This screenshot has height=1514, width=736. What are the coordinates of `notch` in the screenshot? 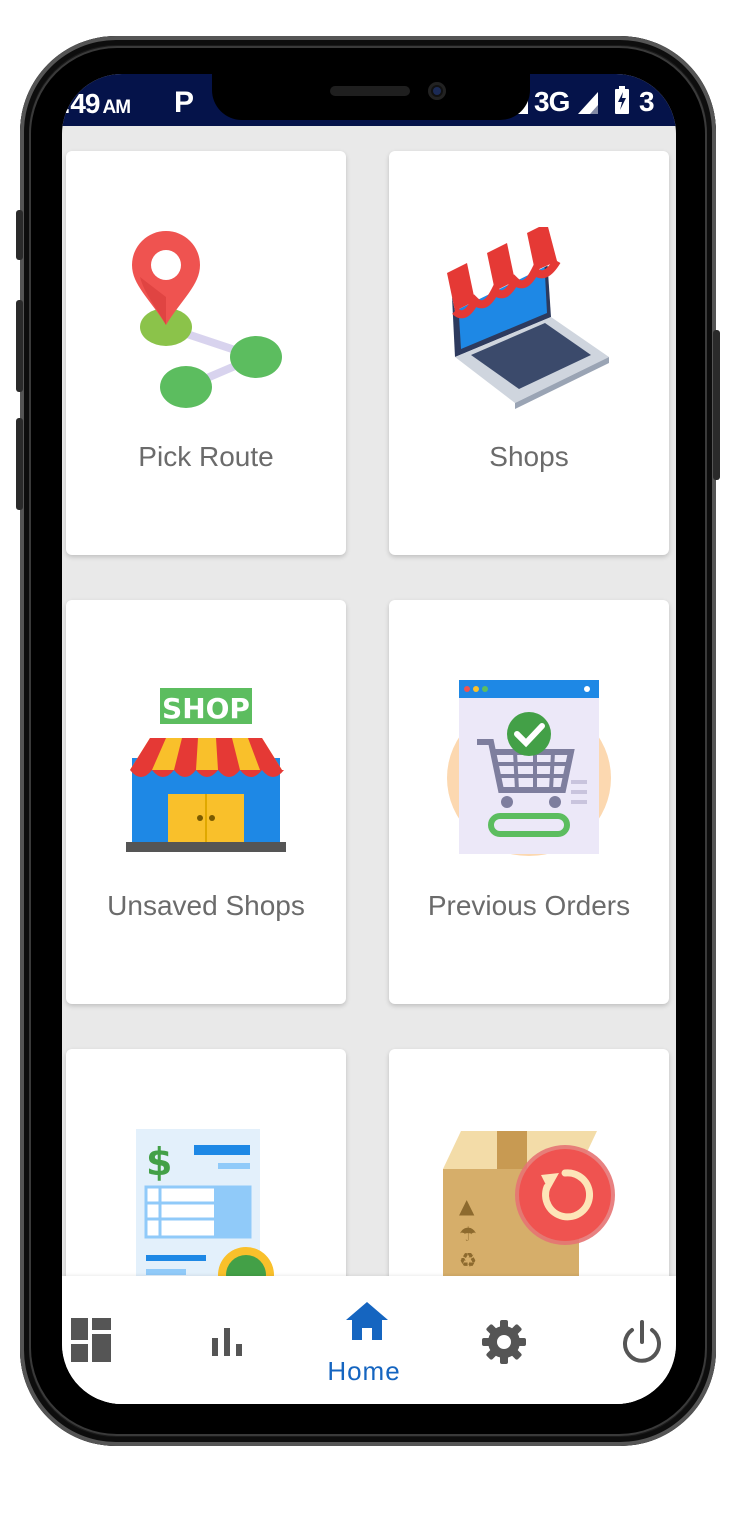 It's located at (371, 97).